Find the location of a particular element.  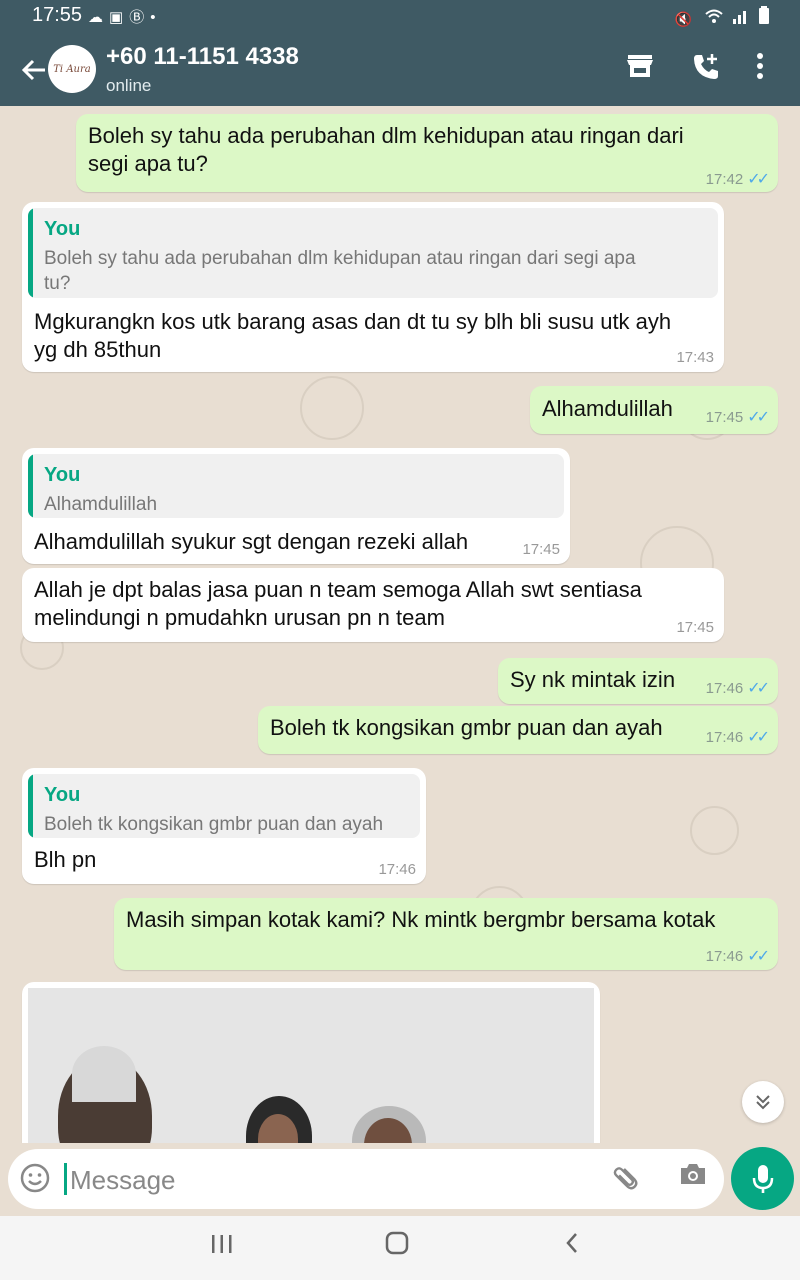

message-bubble-outgoing: Sy nk mintak izin 17:46 ✓✓ is located at coordinates (638, 681).